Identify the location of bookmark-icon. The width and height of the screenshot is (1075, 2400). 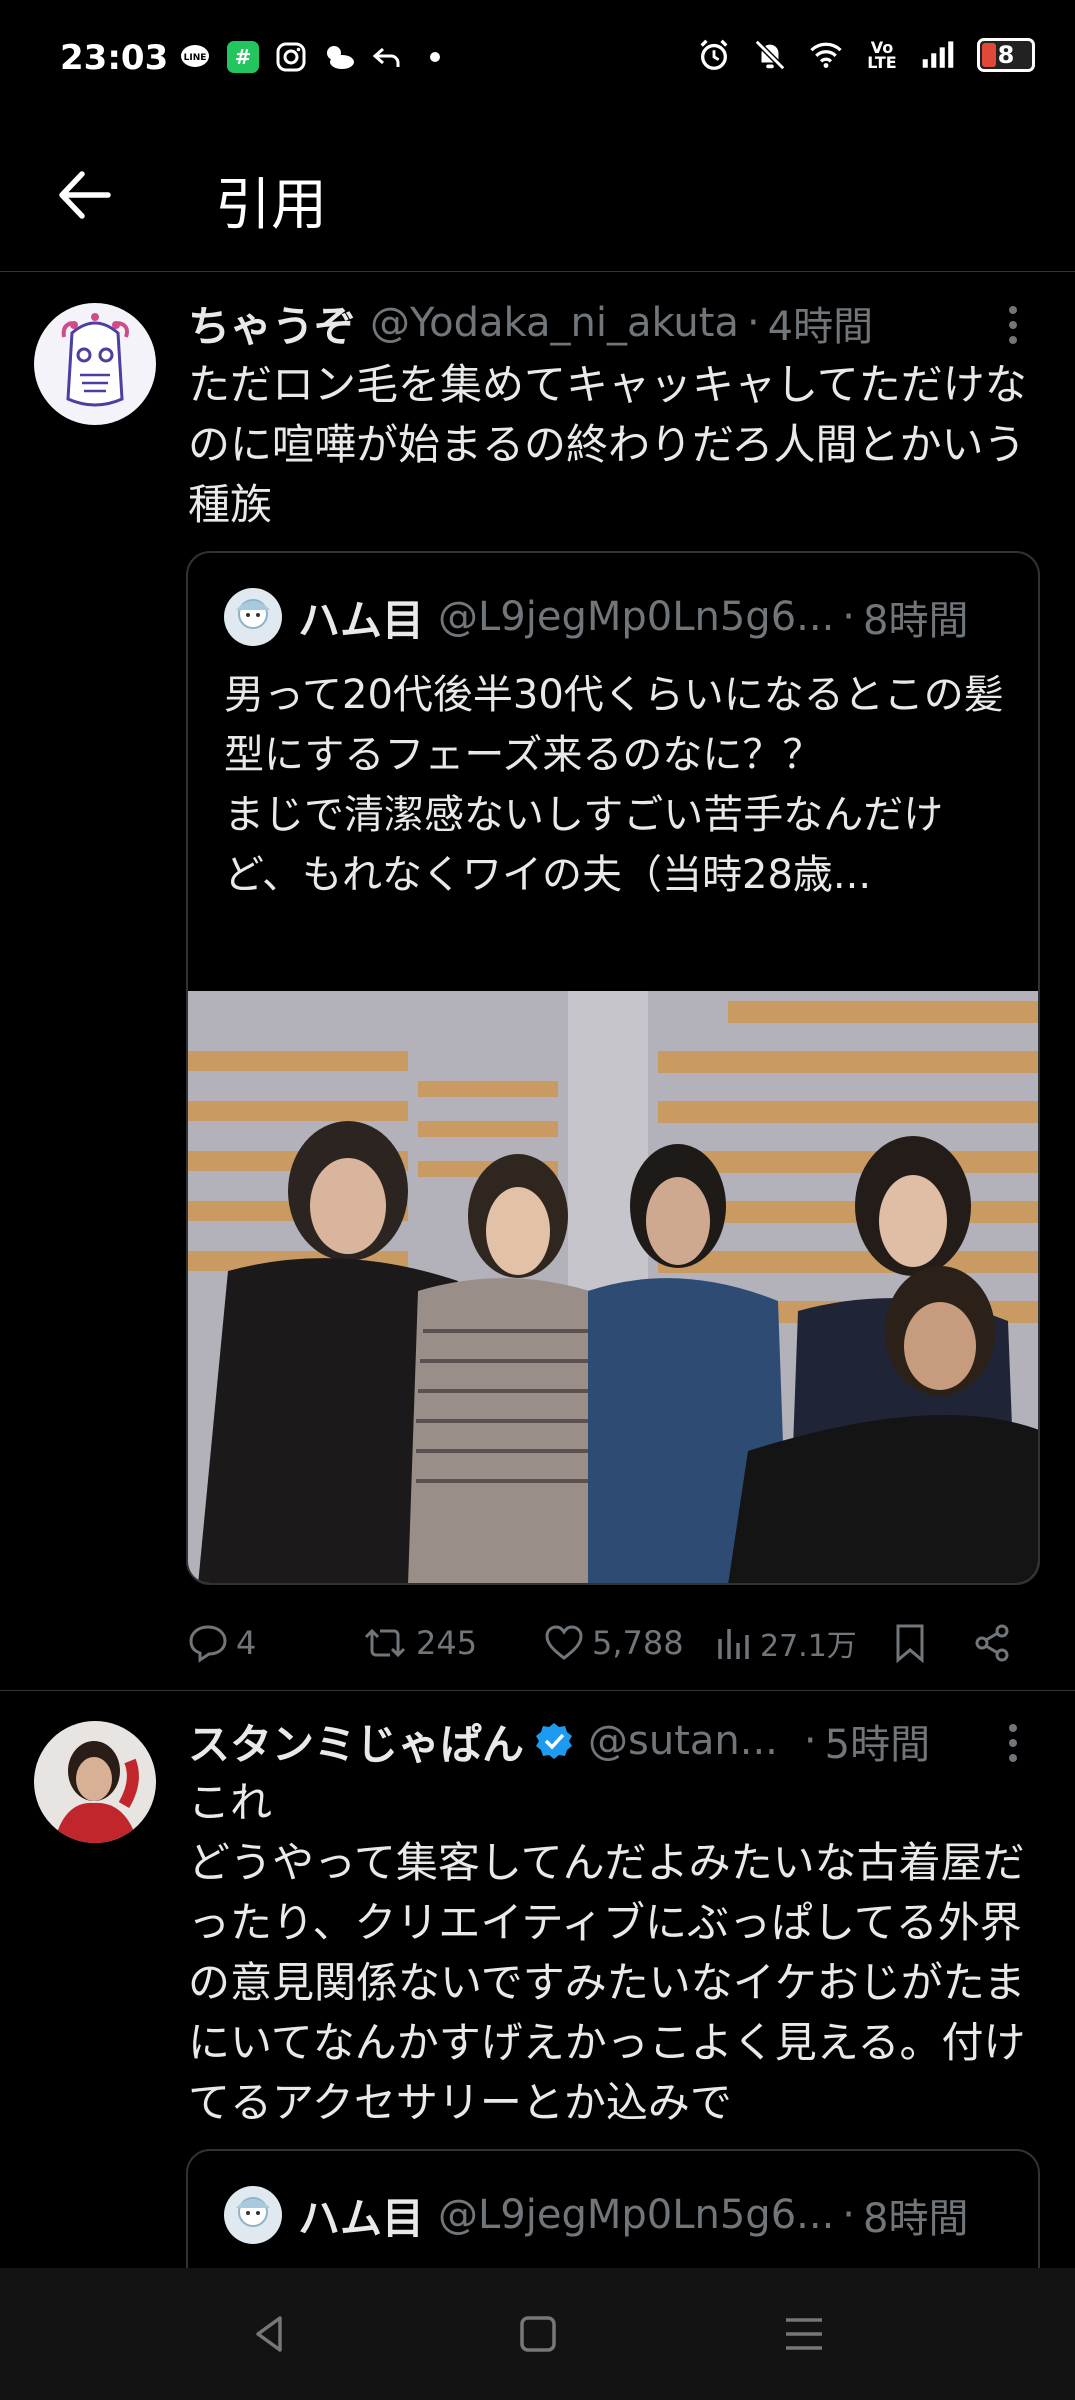
(910, 1644).